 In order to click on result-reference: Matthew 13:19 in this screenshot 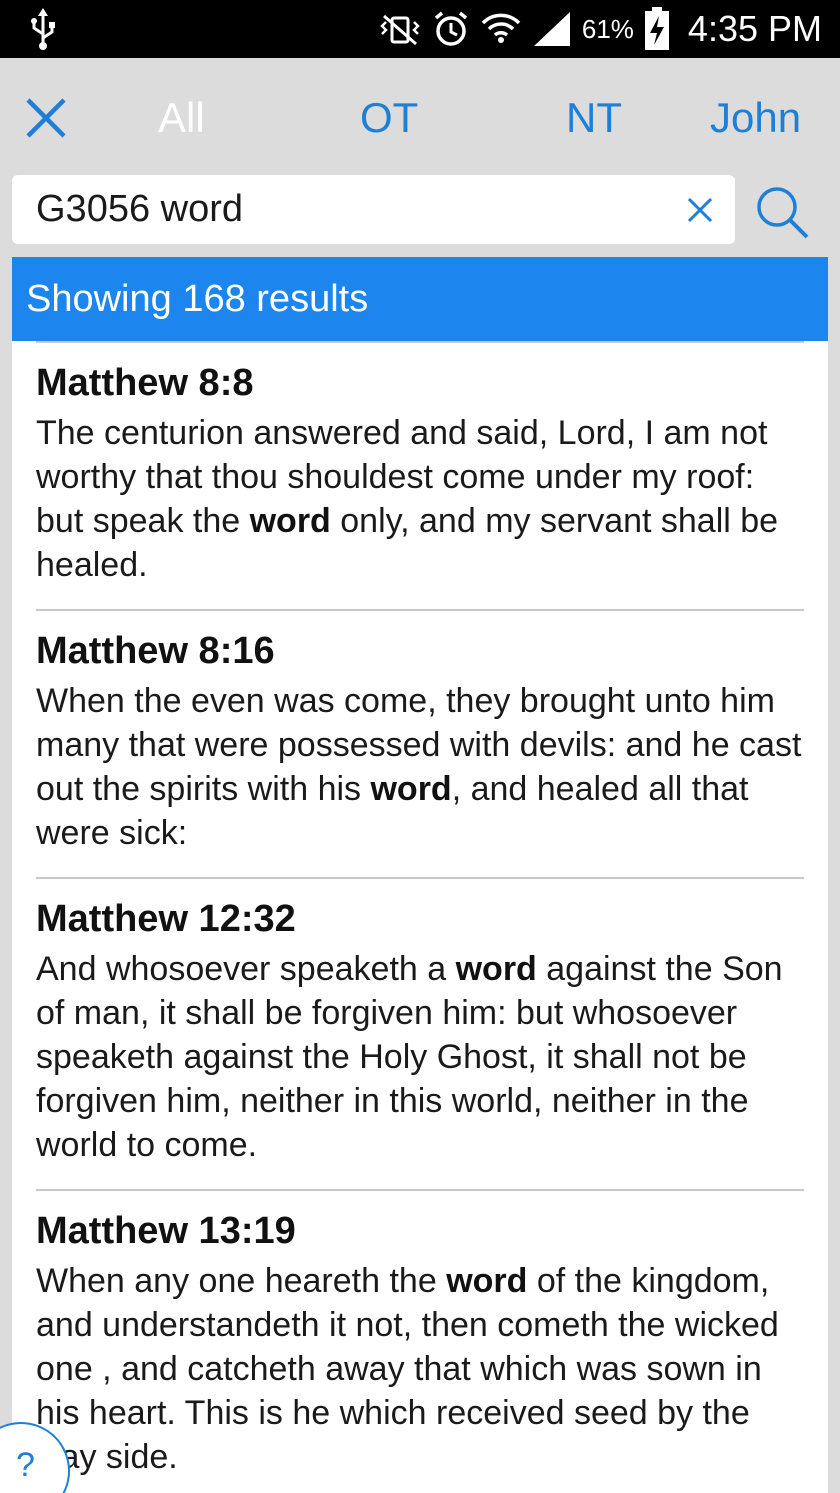, I will do `click(166, 1231)`.